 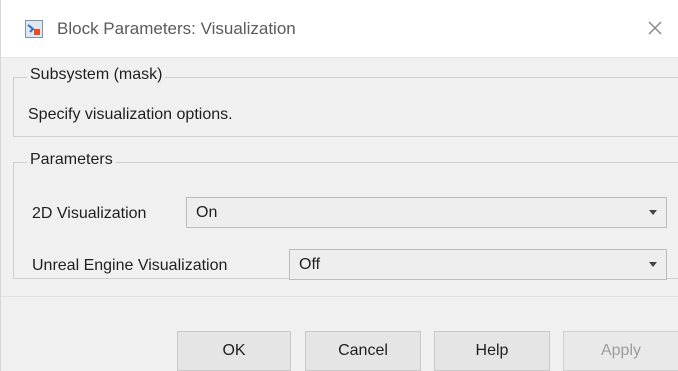 What do you see at coordinates (234, 351) in the screenshot?
I see `ok-button: OK` at bounding box center [234, 351].